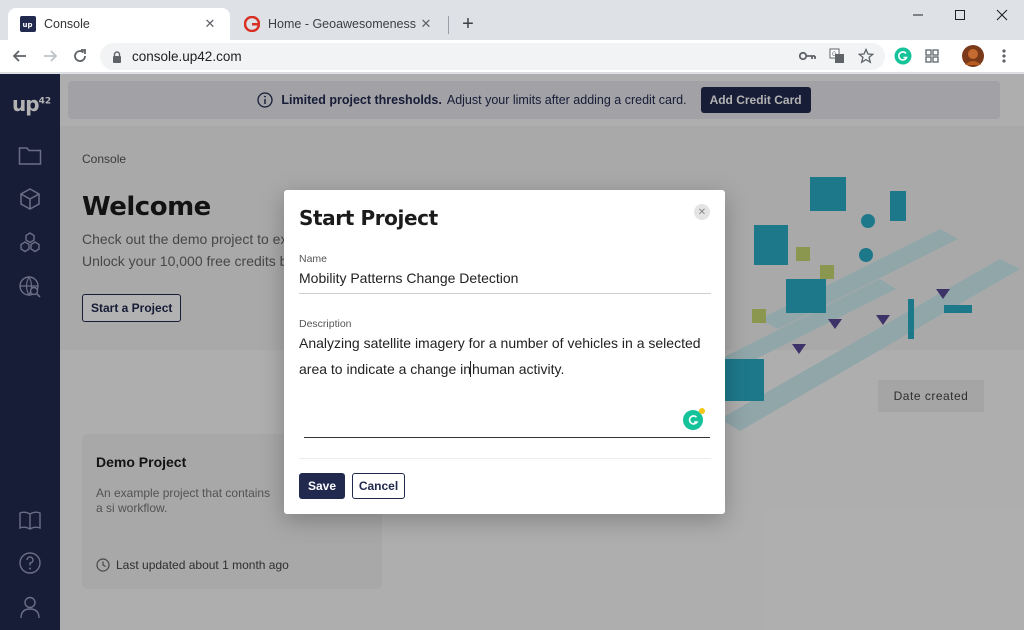 The height and width of the screenshot is (630, 1024). I want to click on tab-separator, so click(448, 25).